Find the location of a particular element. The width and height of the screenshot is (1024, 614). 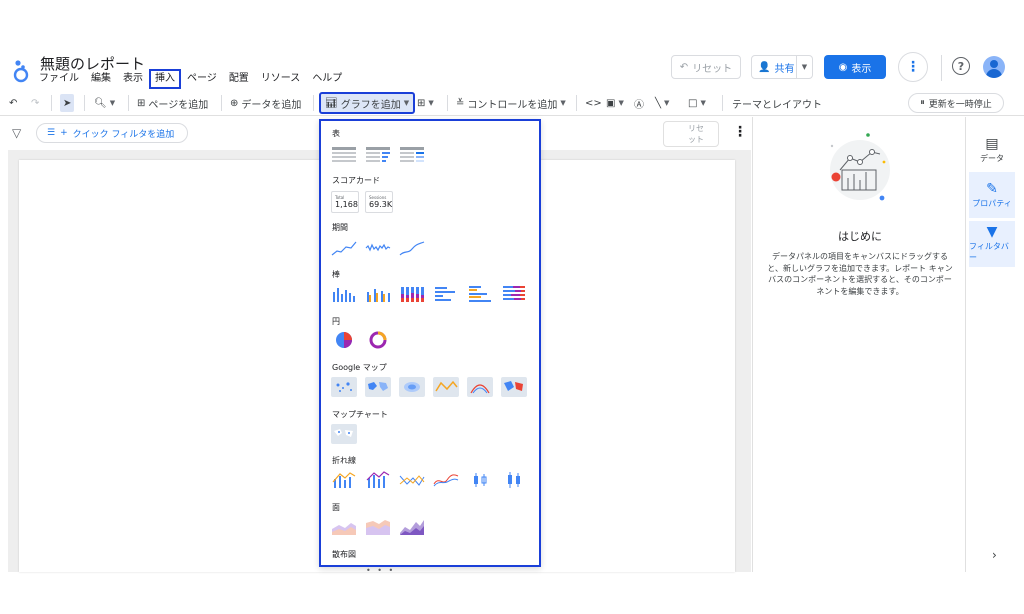

community-viz-icon: ⊞ is located at coordinates (421, 103).